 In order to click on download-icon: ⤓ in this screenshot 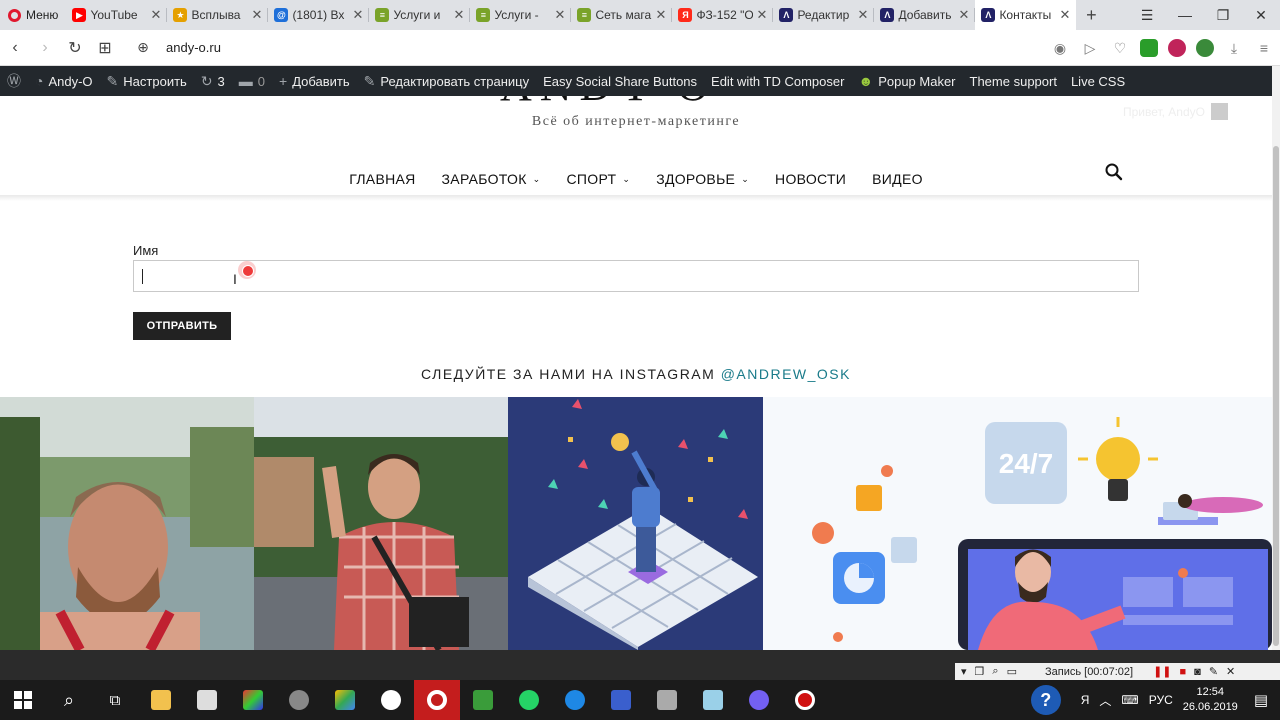, I will do `click(1234, 48)`.